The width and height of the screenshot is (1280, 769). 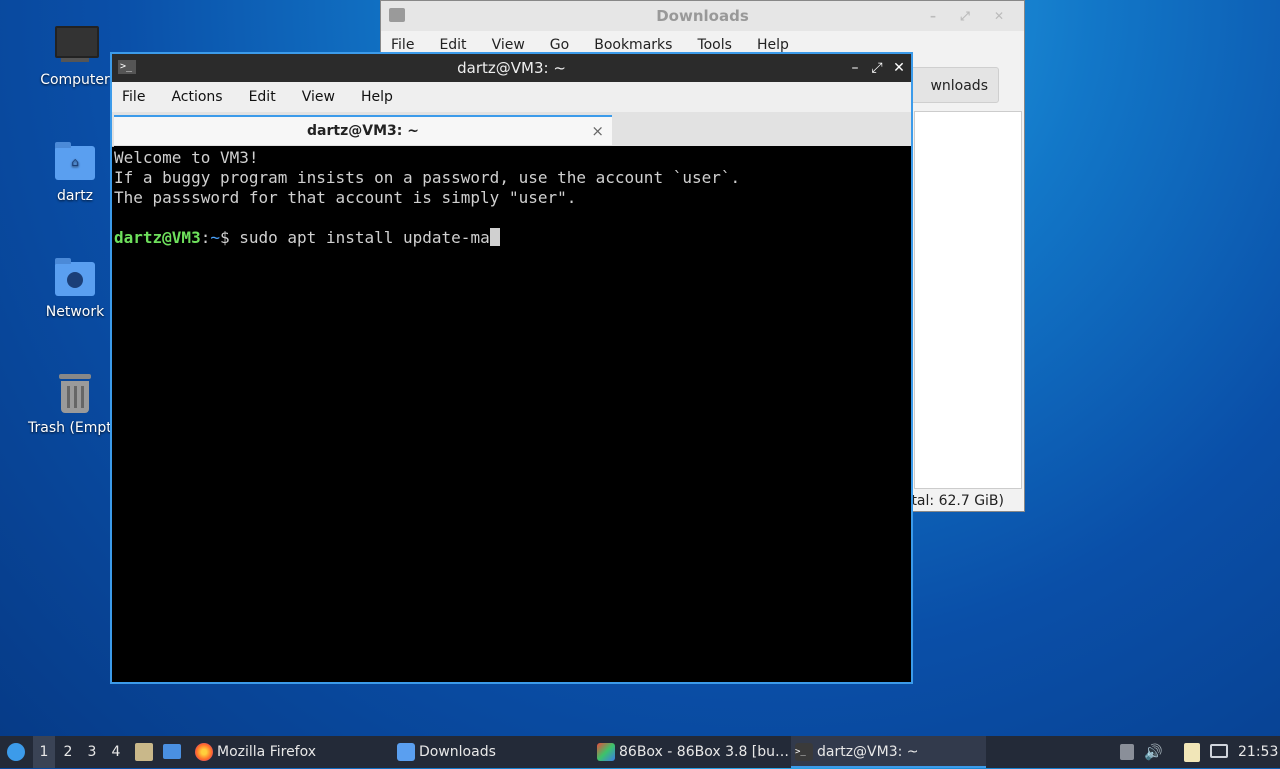 What do you see at coordinates (68, 752) in the screenshot?
I see `workspace-2: 2` at bounding box center [68, 752].